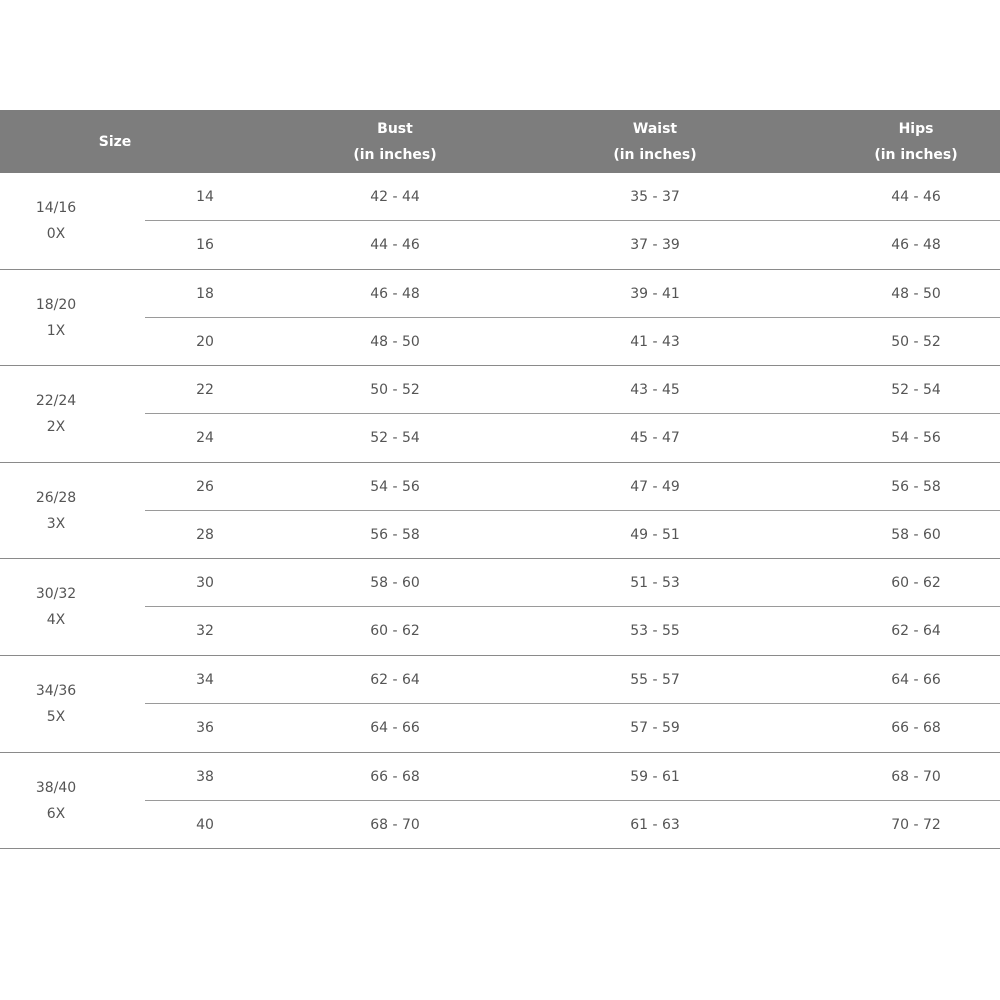 This screenshot has height=1000, width=1000. I want to click on size-cell: 34, so click(205, 679).